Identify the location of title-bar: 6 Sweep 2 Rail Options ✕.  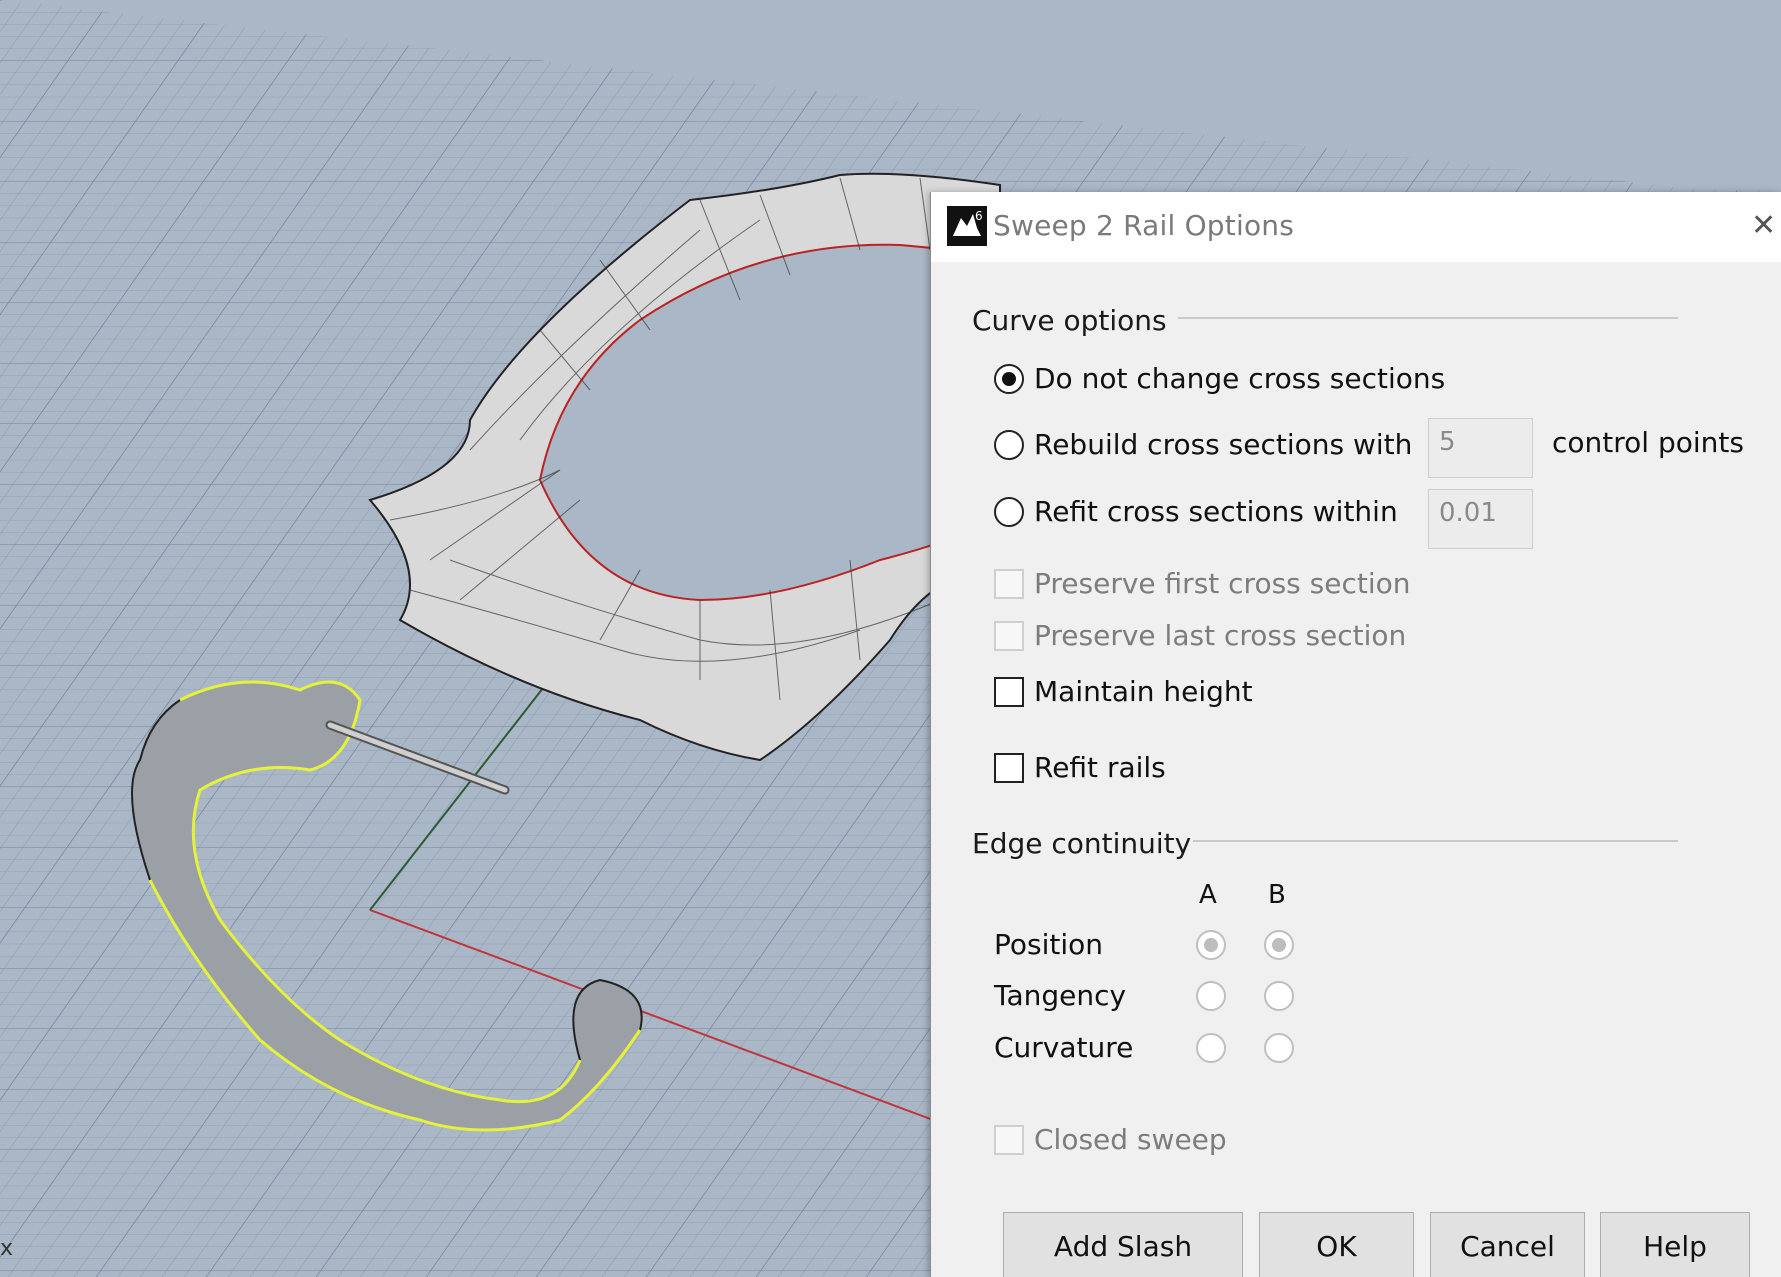
(1356, 227).